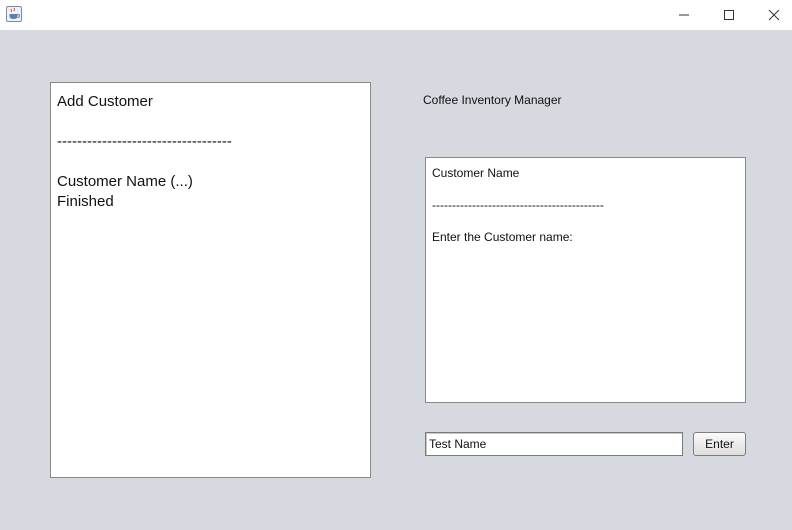 The width and height of the screenshot is (792, 530). I want to click on log-line: Customer Name (...), so click(125, 181).